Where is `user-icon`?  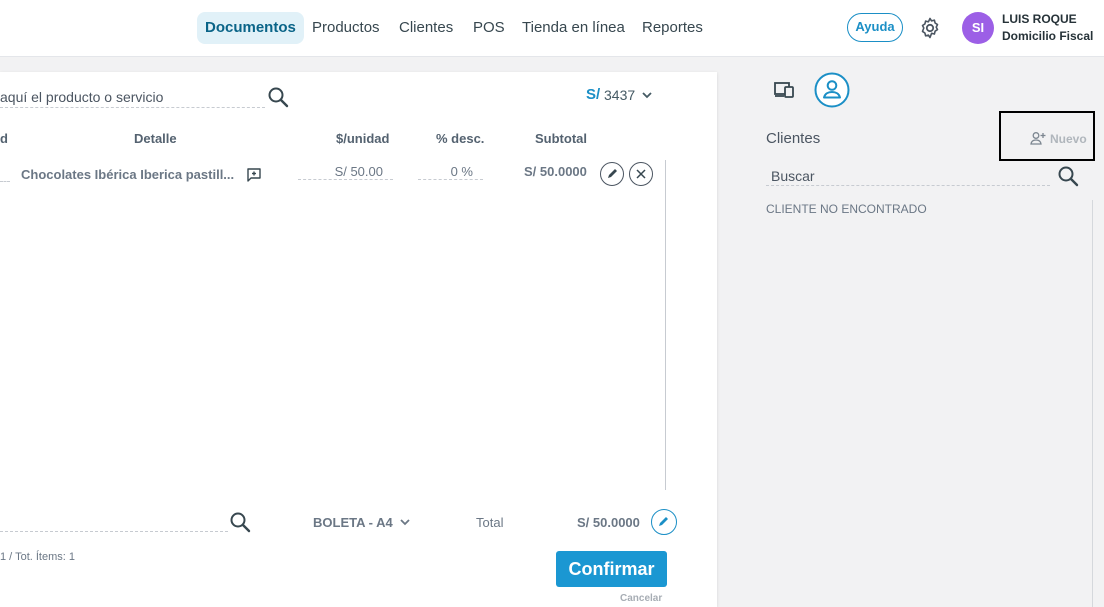 user-icon is located at coordinates (832, 90).